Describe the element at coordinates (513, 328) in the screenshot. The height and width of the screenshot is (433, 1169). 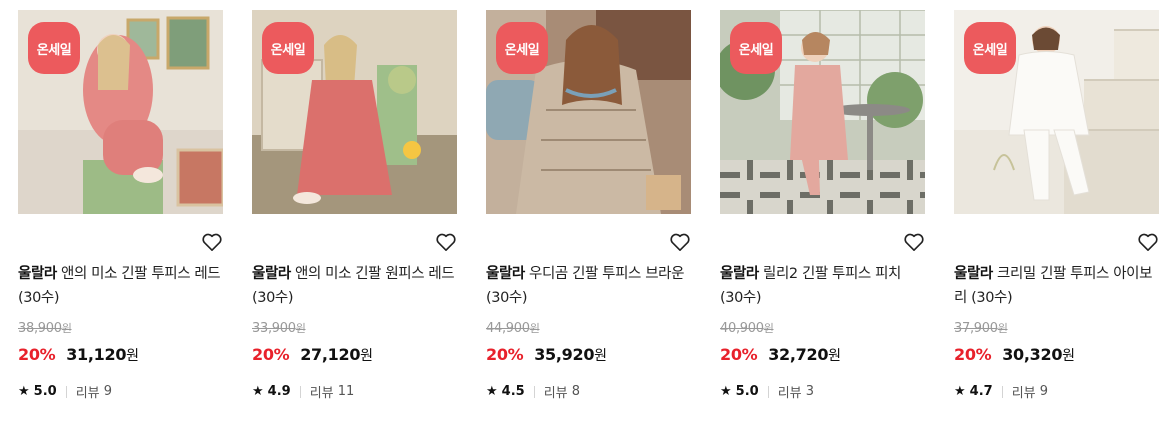
I see `original-price: 44,900원` at that location.